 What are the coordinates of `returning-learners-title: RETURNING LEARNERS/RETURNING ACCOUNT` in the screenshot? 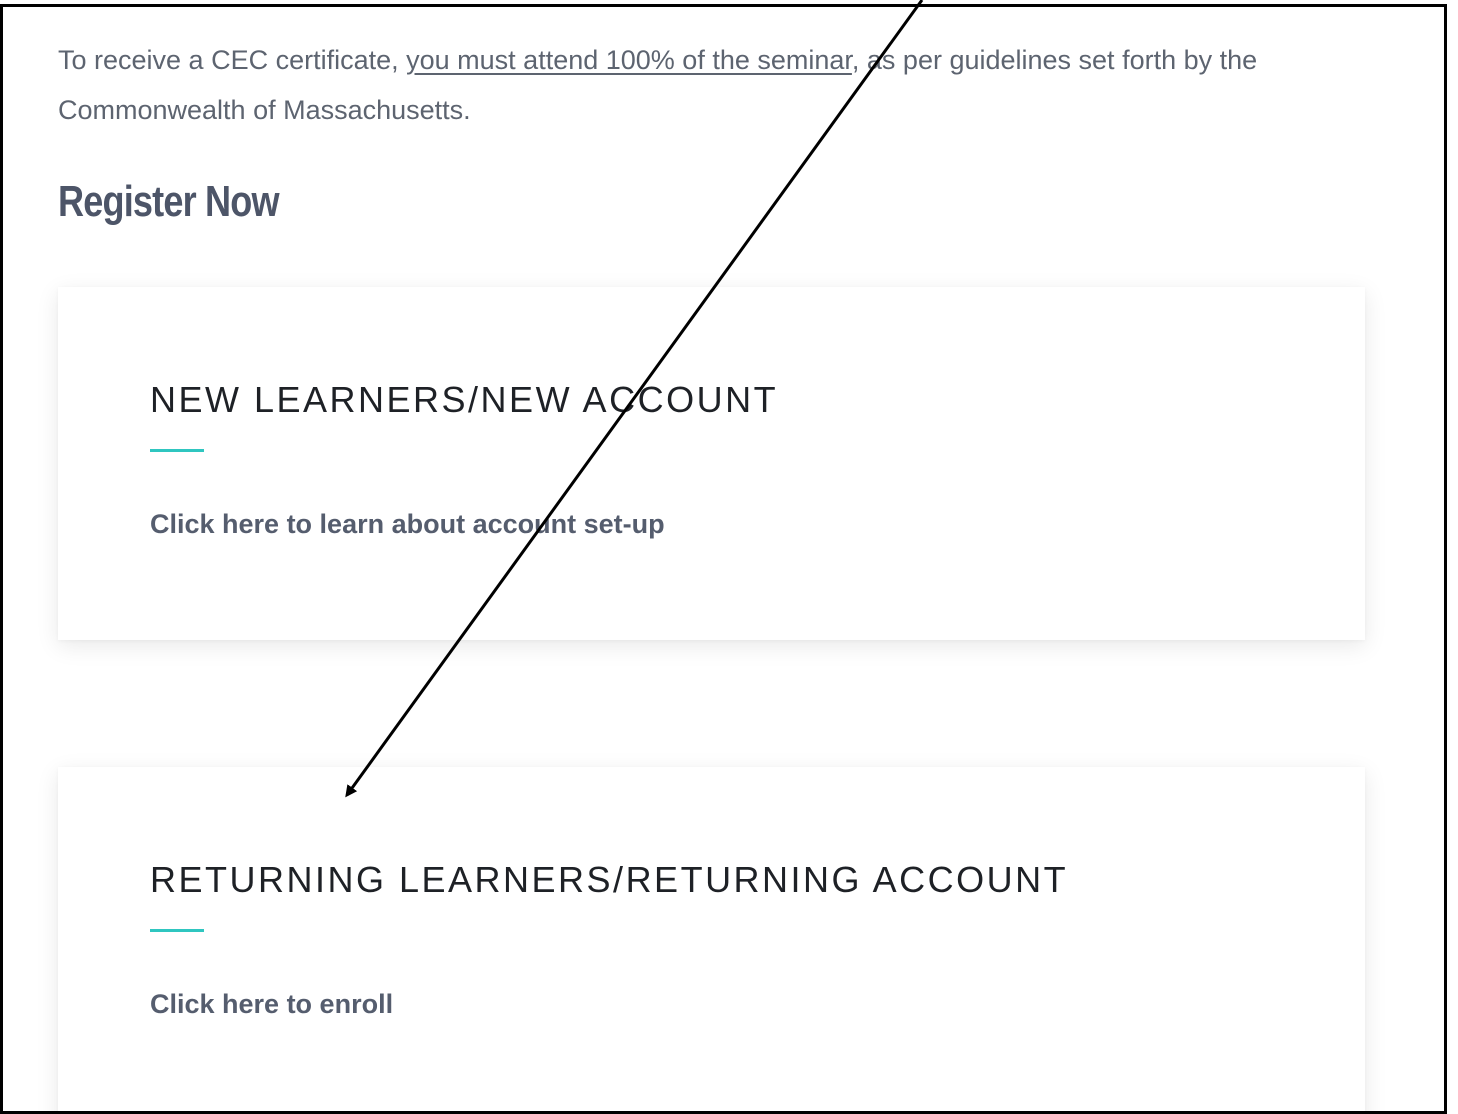 It's located at (609, 879).